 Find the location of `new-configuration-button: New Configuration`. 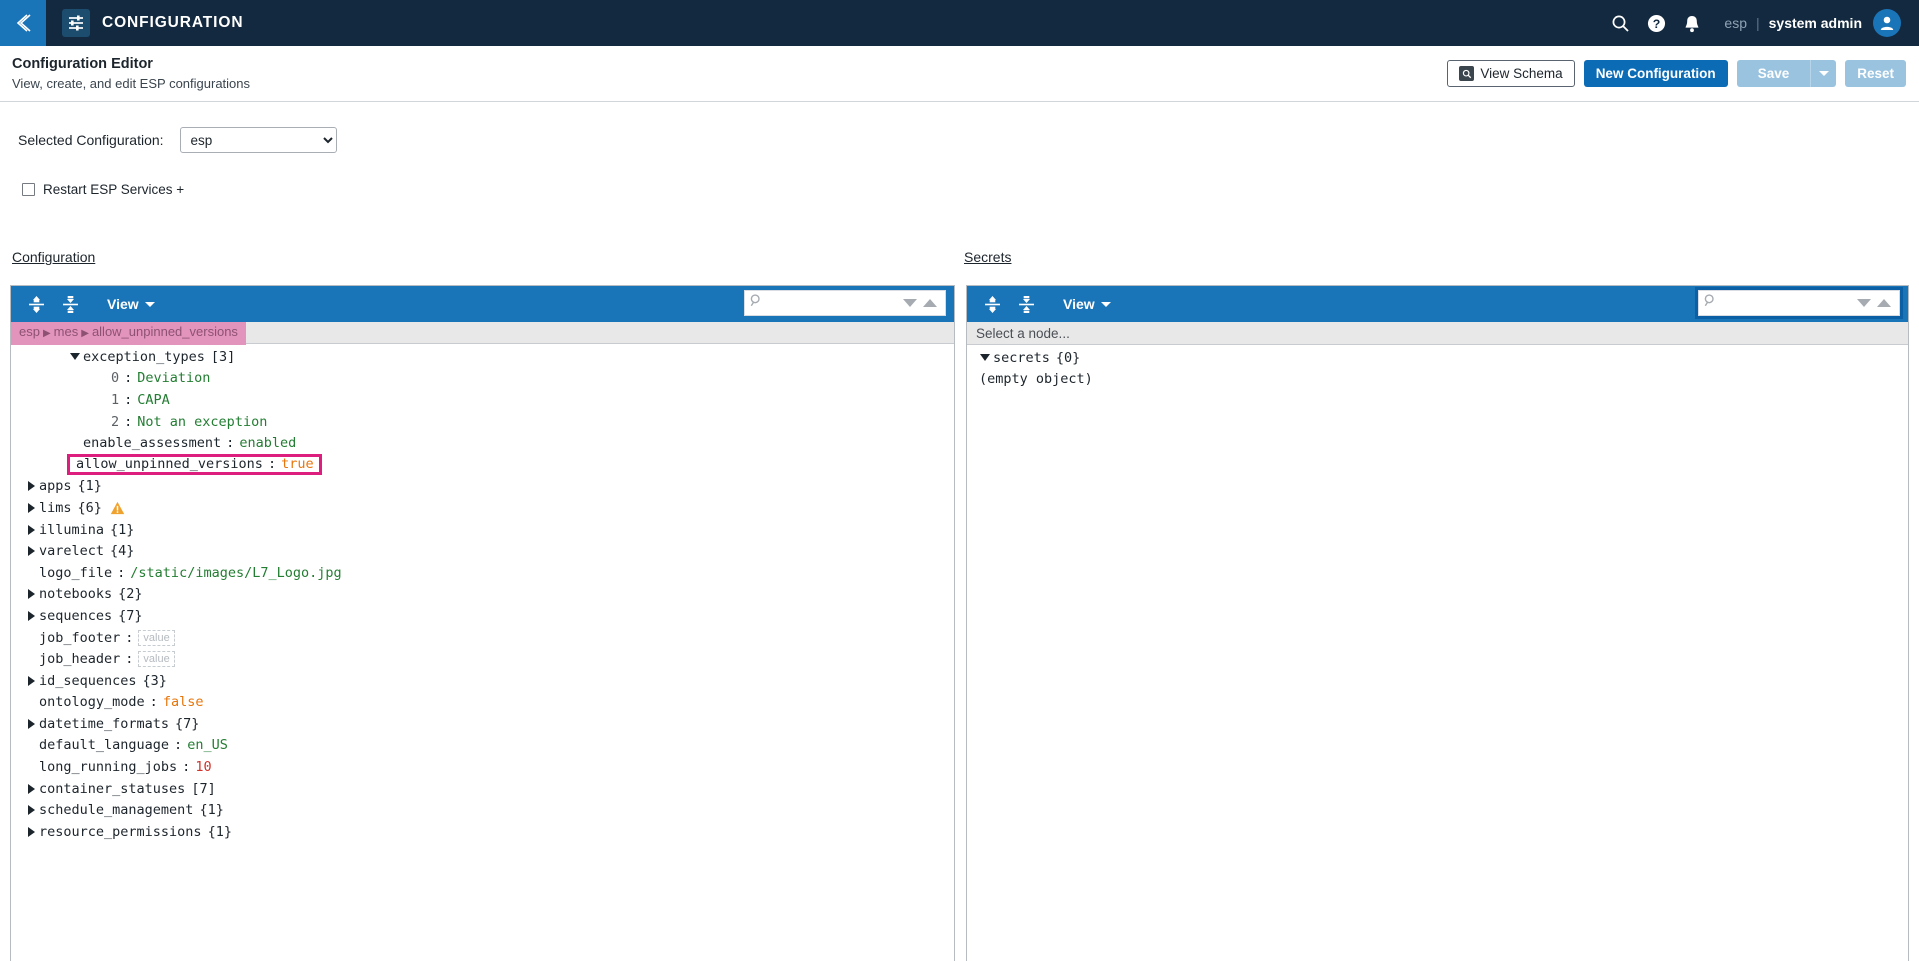

new-configuration-button: New Configuration is located at coordinates (1655, 73).